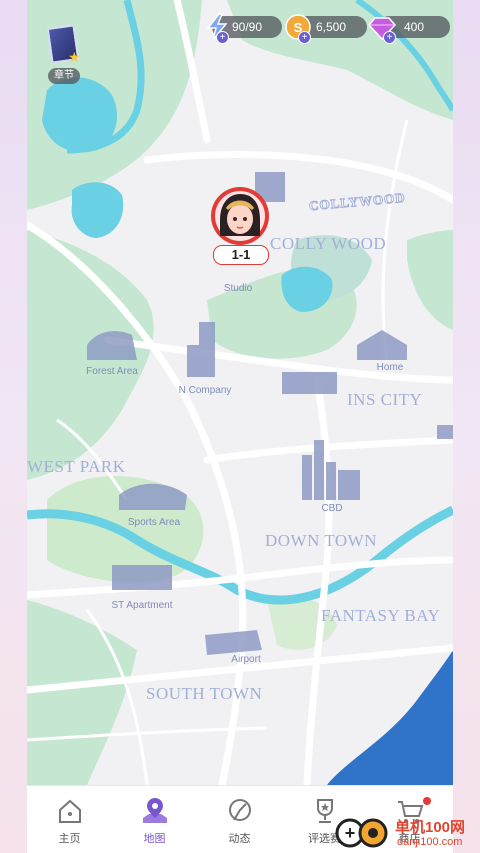 The height and width of the screenshot is (853, 480). Describe the element at coordinates (70, 811) in the screenshot. I see `home-icon` at that location.